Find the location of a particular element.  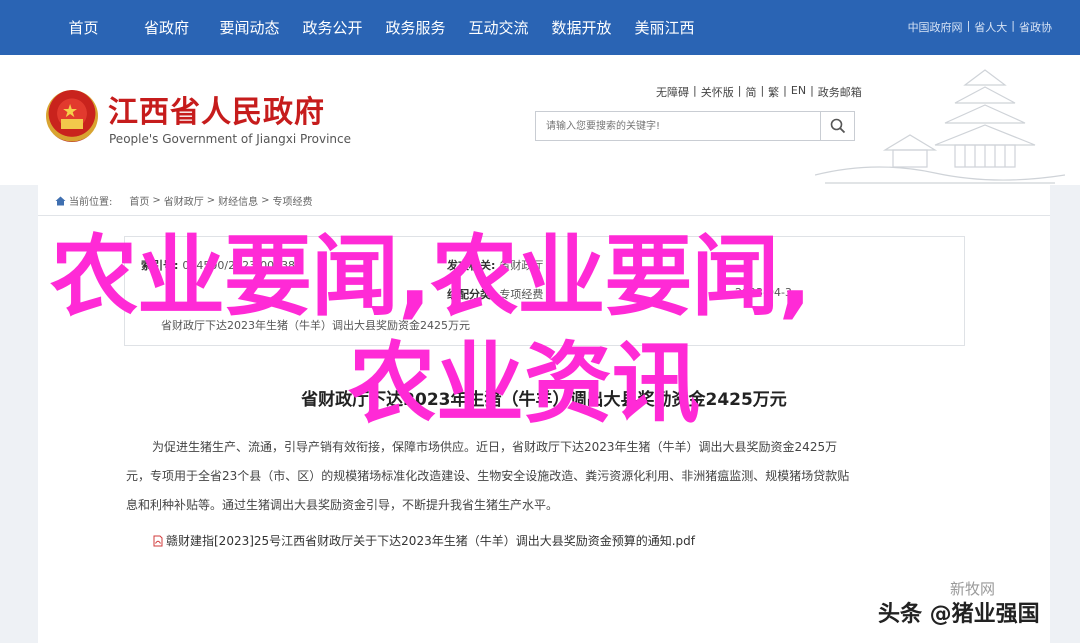

meta-title: 省财政厅下达2023年生猪（牛羊）调出大县奖励资金2425万元 is located at coordinates (315, 325).